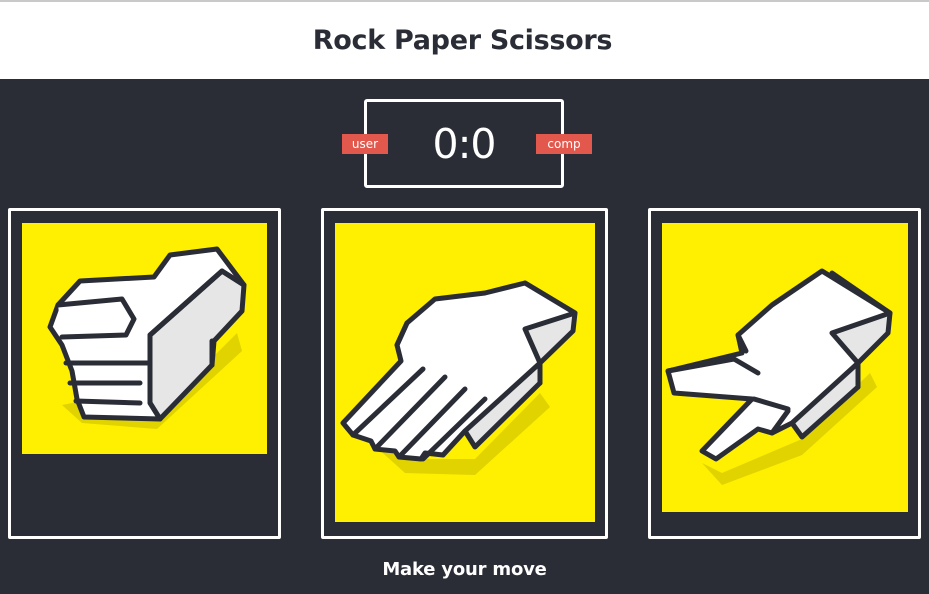  I want to click on scissors-hand-icon, so click(779, 376).